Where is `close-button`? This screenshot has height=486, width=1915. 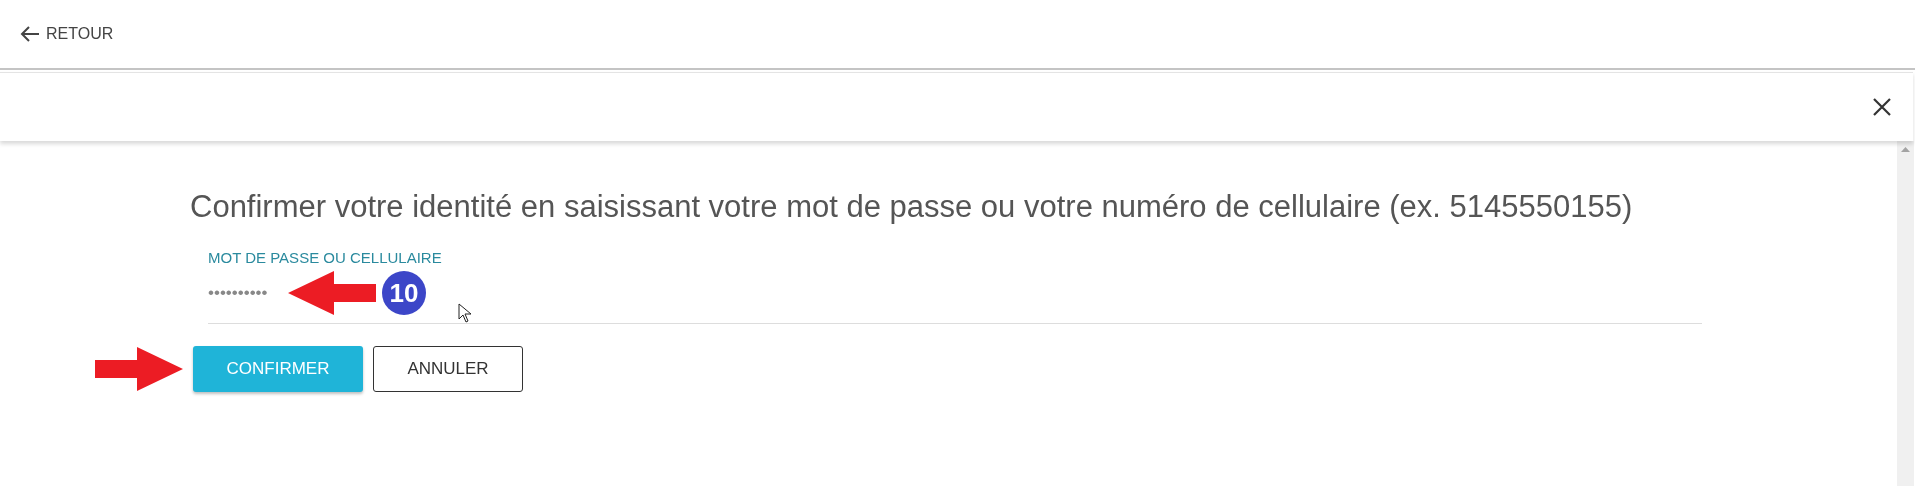
close-button is located at coordinates (1882, 107).